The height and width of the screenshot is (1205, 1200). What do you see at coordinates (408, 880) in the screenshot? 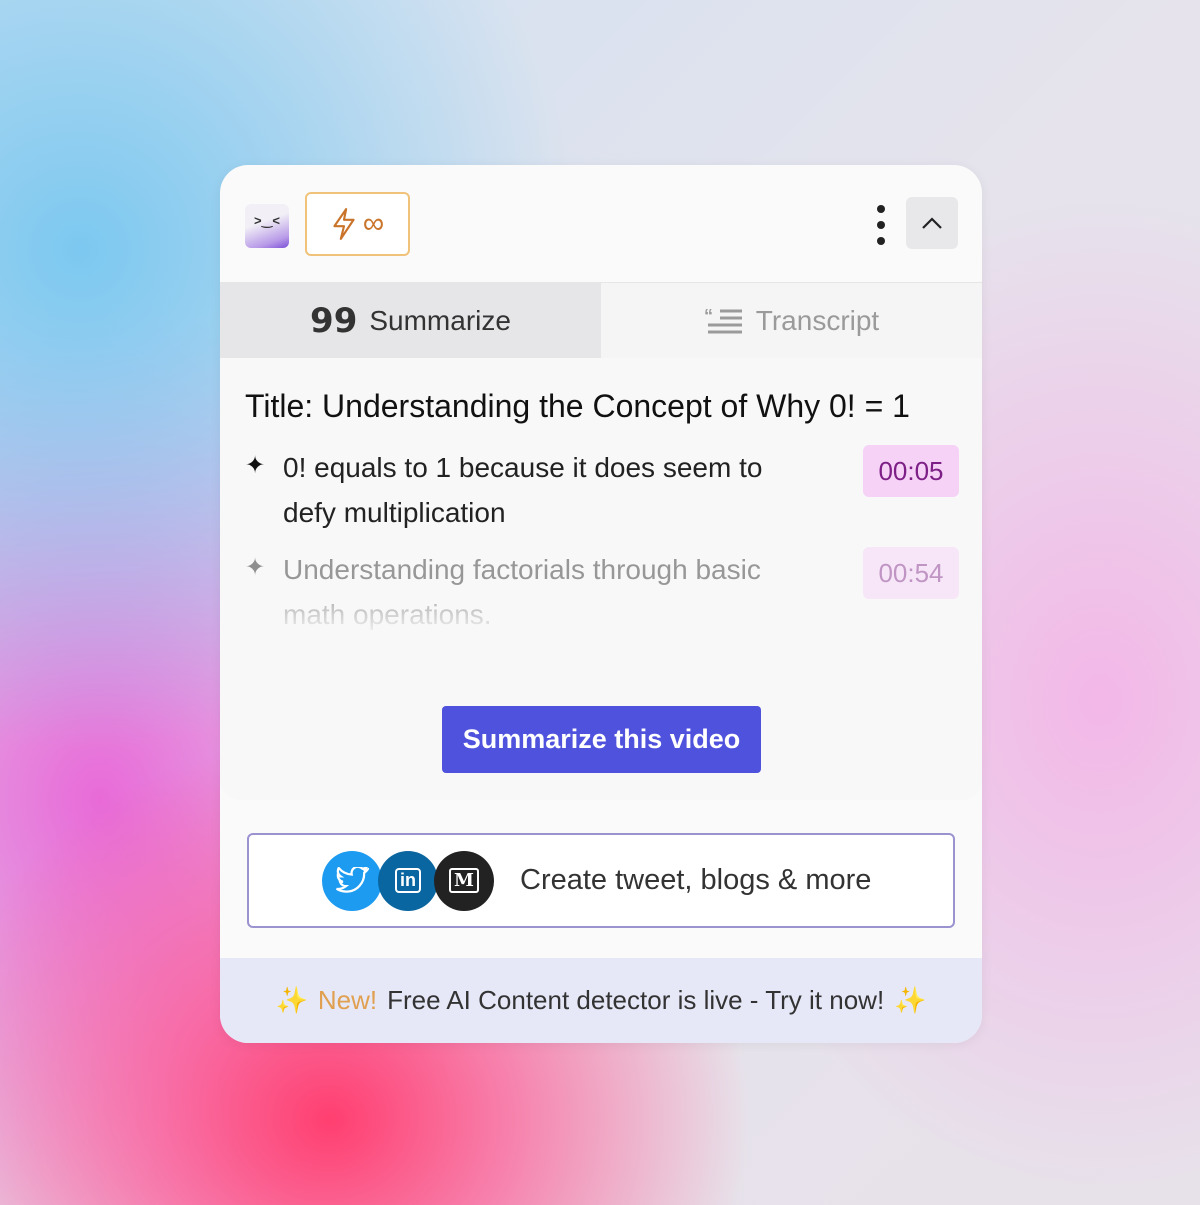
I see `linkedin-icon: in` at bounding box center [408, 880].